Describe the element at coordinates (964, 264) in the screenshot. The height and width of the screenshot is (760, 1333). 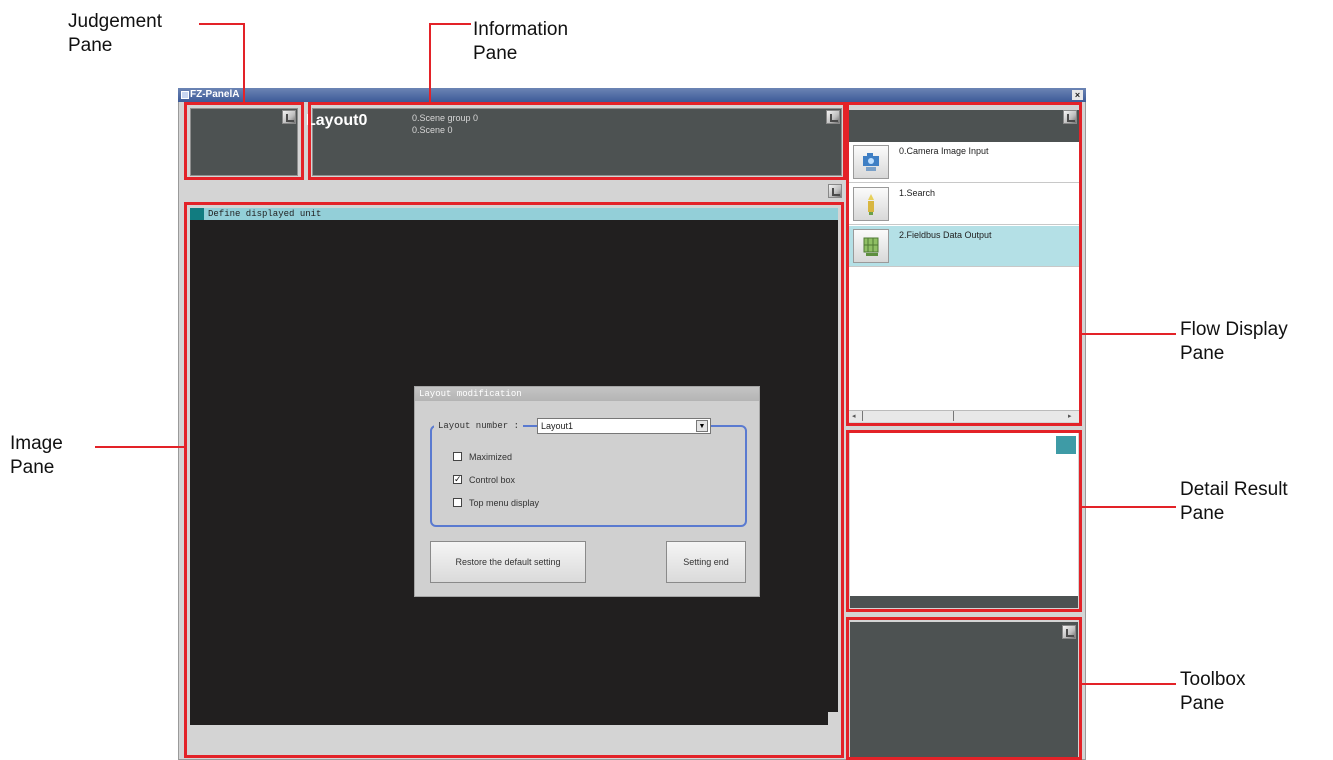
I see `flow-display-pane-outline` at that location.